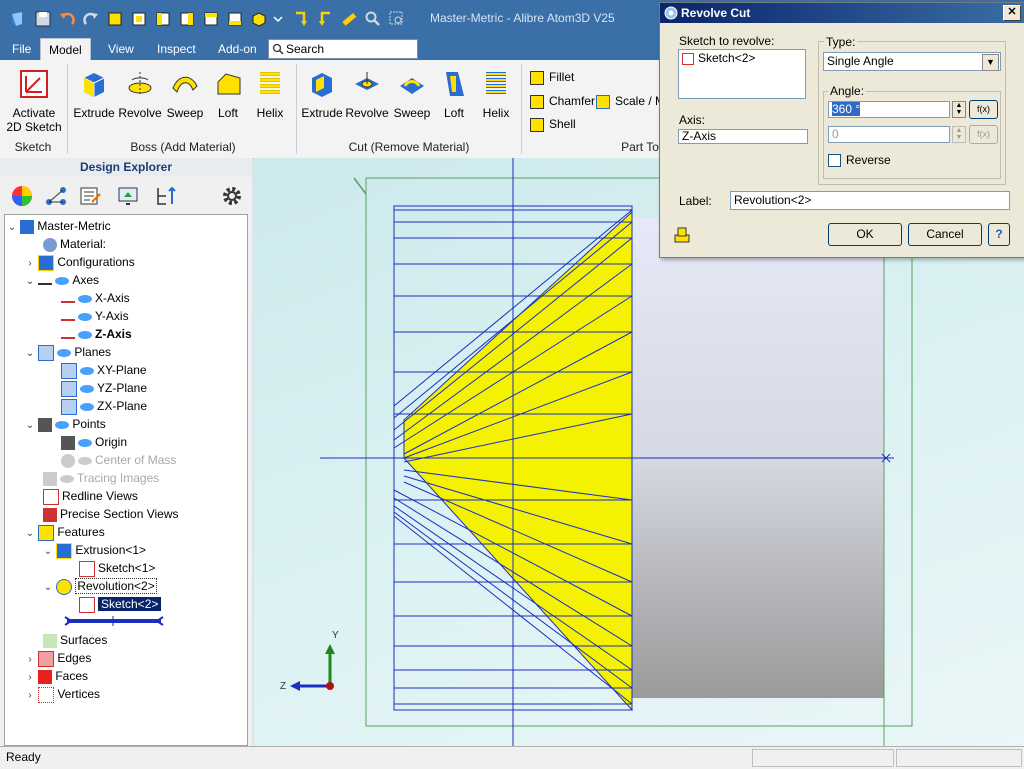 This screenshot has width=1024, height=769. What do you see at coordinates (349, 19) in the screenshot?
I see `measure-icon` at bounding box center [349, 19].